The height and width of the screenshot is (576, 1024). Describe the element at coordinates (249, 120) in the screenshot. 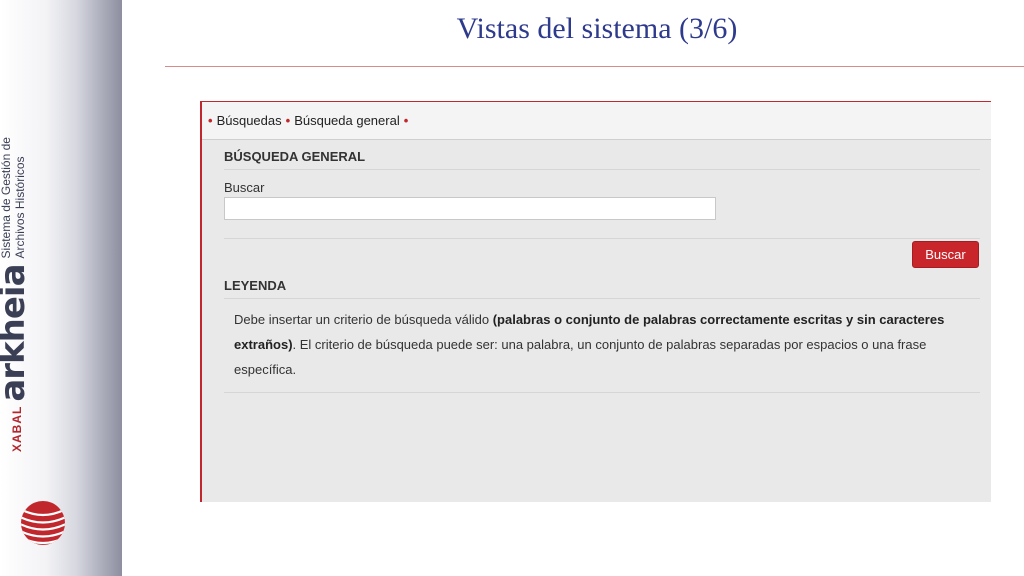

I see `breadcrumb-item-busquedas: Búsquedas` at that location.